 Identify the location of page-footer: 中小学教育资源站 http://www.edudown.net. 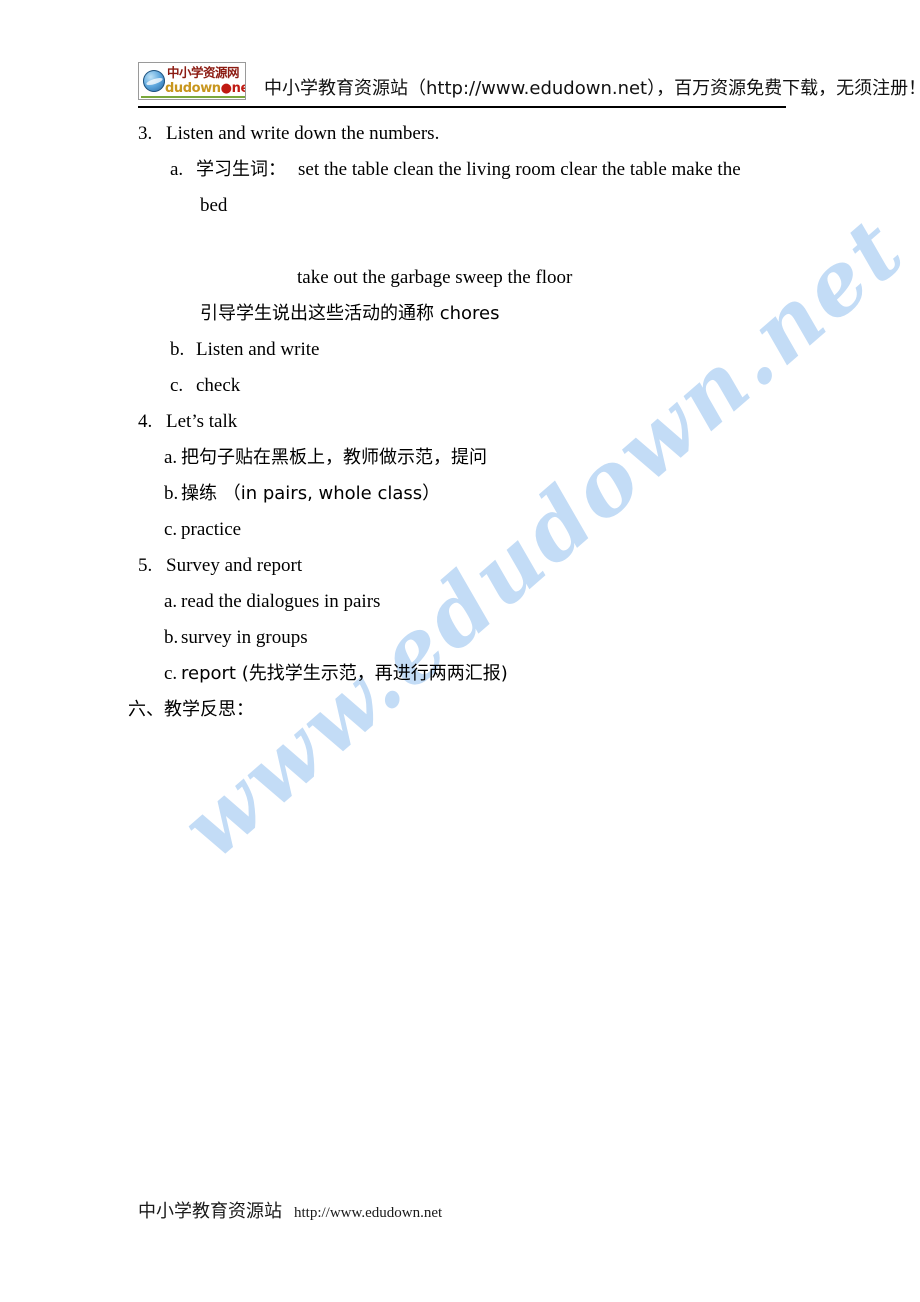
(290, 1212).